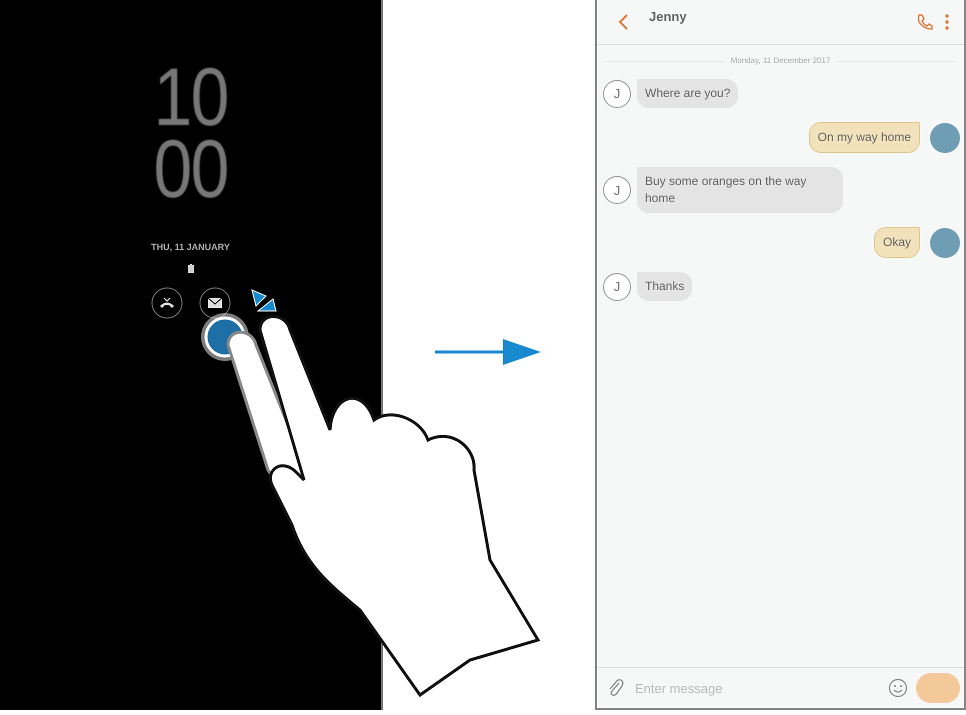 The image size is (966, 715). Describe the element at coordinates (925, 22) in the screenshot. I see `phone-icon` at that location.